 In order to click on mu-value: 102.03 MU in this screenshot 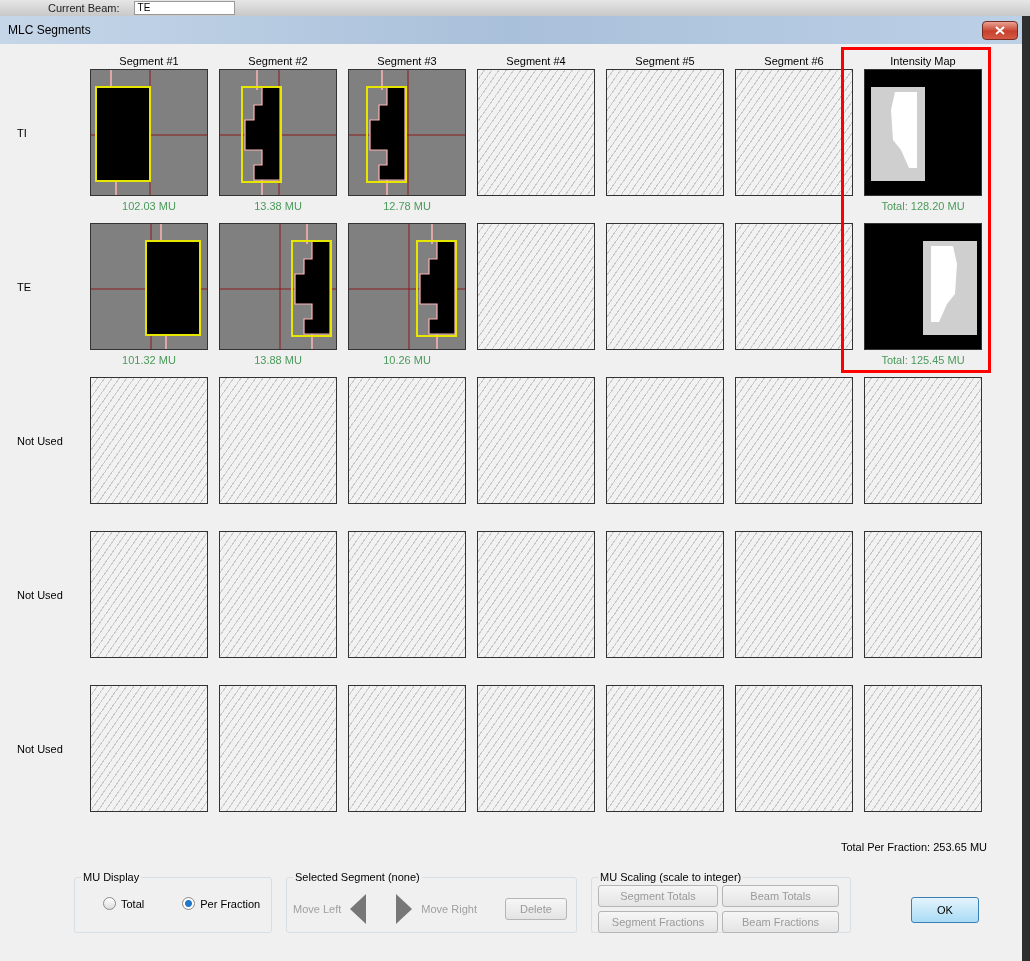, I will do `click(149, 206)`.